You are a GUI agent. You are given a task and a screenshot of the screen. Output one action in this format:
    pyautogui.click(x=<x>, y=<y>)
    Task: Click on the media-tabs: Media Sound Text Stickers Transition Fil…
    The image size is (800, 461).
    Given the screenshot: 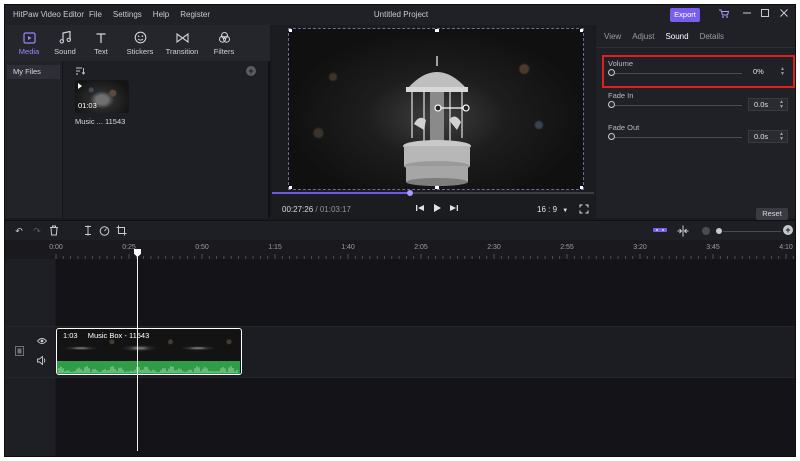 What is the action you would take?
    pyautogui.click(x=137, y=43)
    